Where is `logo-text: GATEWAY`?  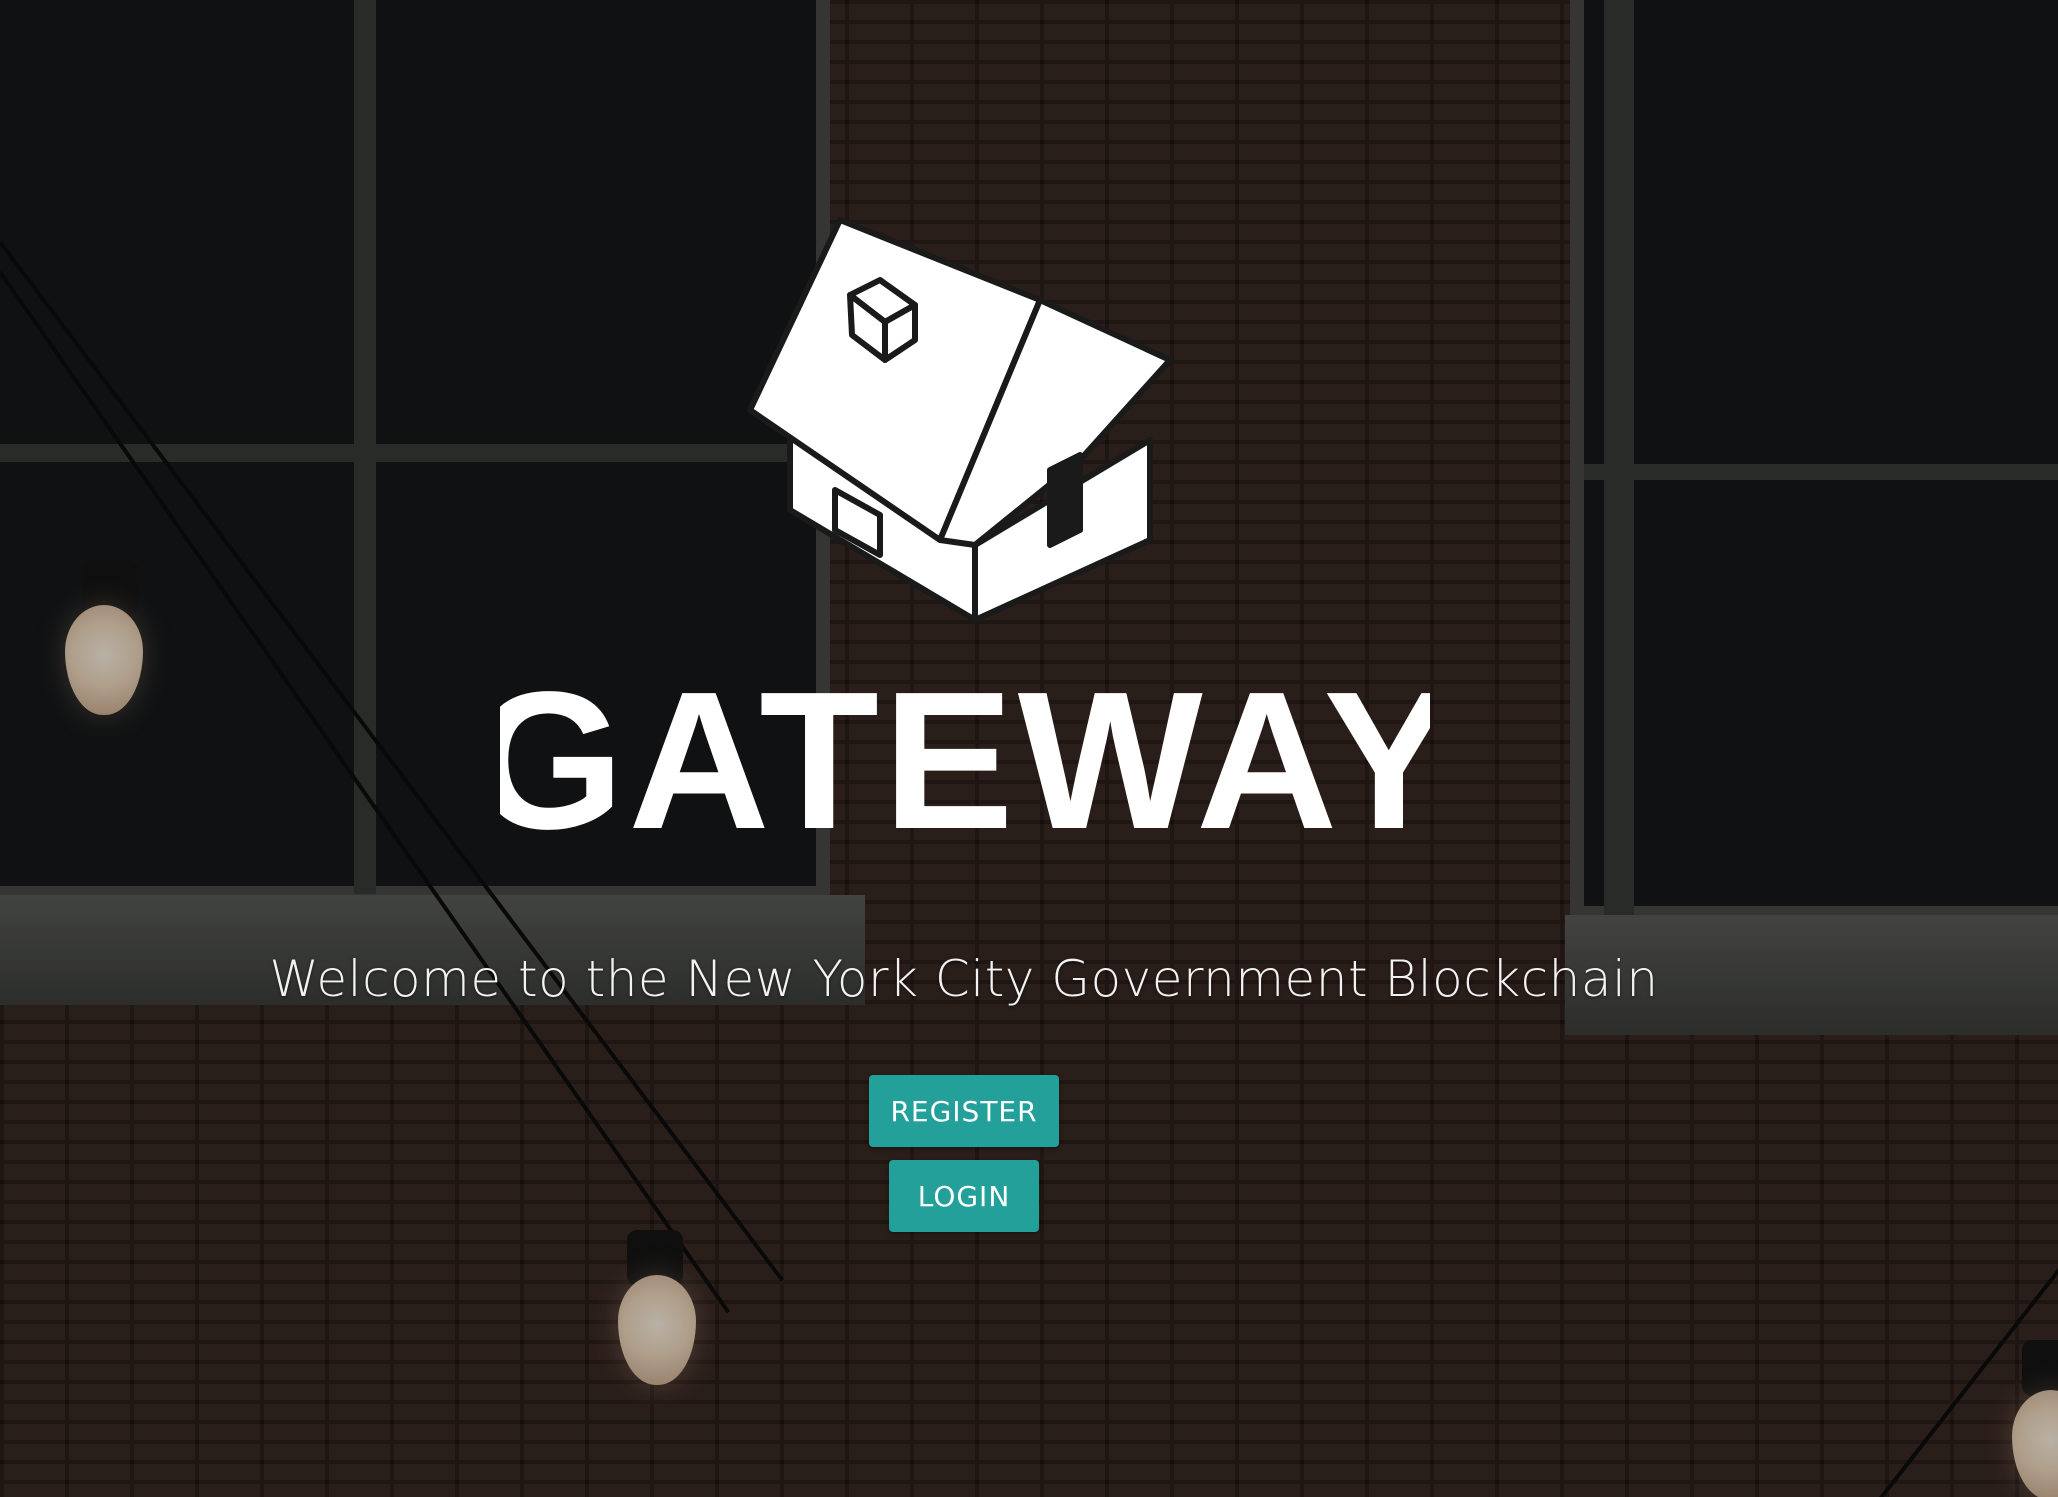
logo-text: GATEWAY is located at coordinates (965, 760).